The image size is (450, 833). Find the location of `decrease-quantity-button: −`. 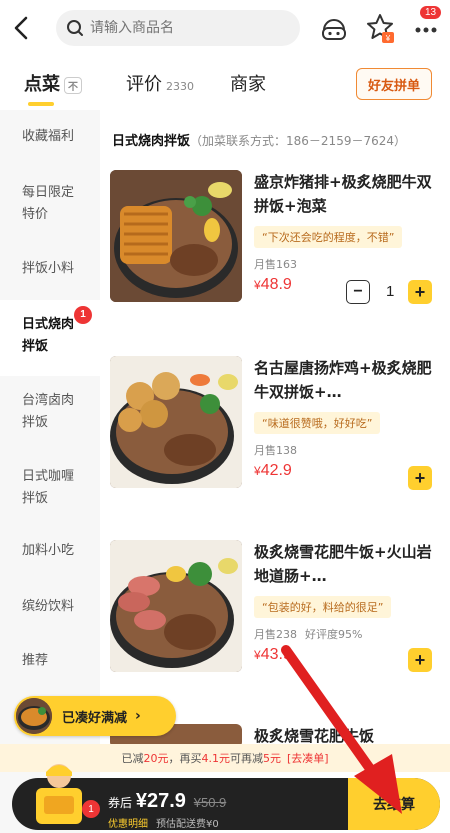

decrease-quantity-button: − is located at coordinates (358, 292).